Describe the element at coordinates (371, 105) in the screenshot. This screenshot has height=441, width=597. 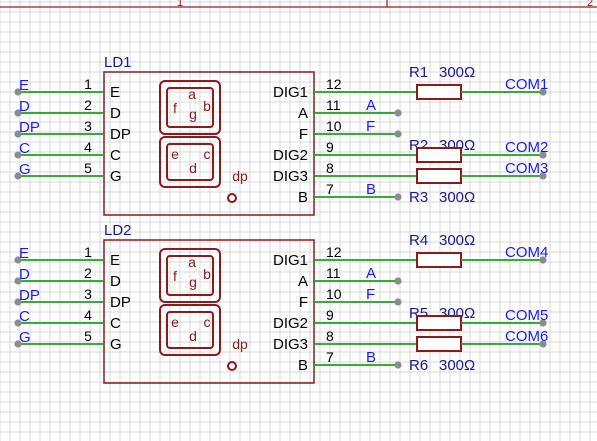
I see `net-label: A` at that location.